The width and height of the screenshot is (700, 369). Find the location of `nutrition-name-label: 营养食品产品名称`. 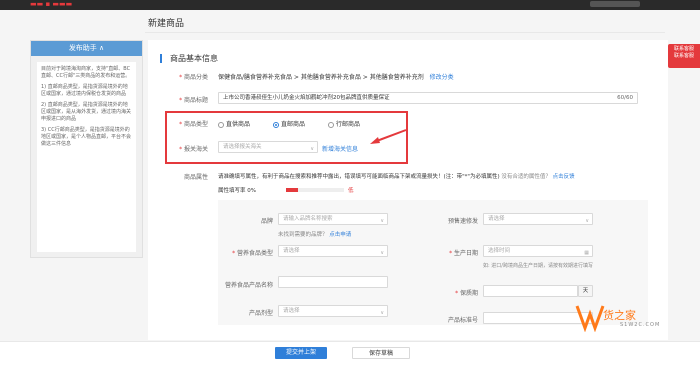

nutrition-name-label: 营养食品产品名称 is located at coordinates (248, 285).